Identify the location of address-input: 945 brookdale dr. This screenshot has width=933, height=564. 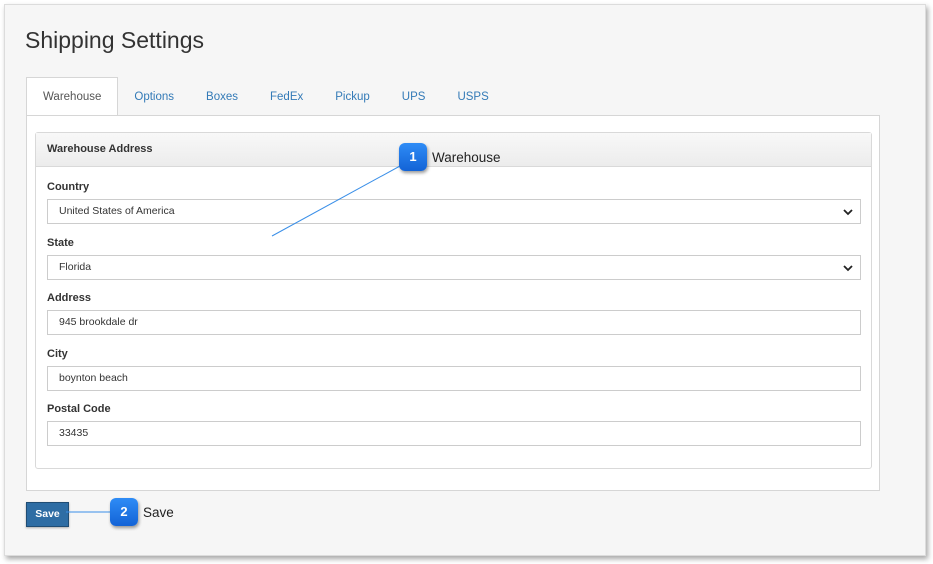
(454, 322).